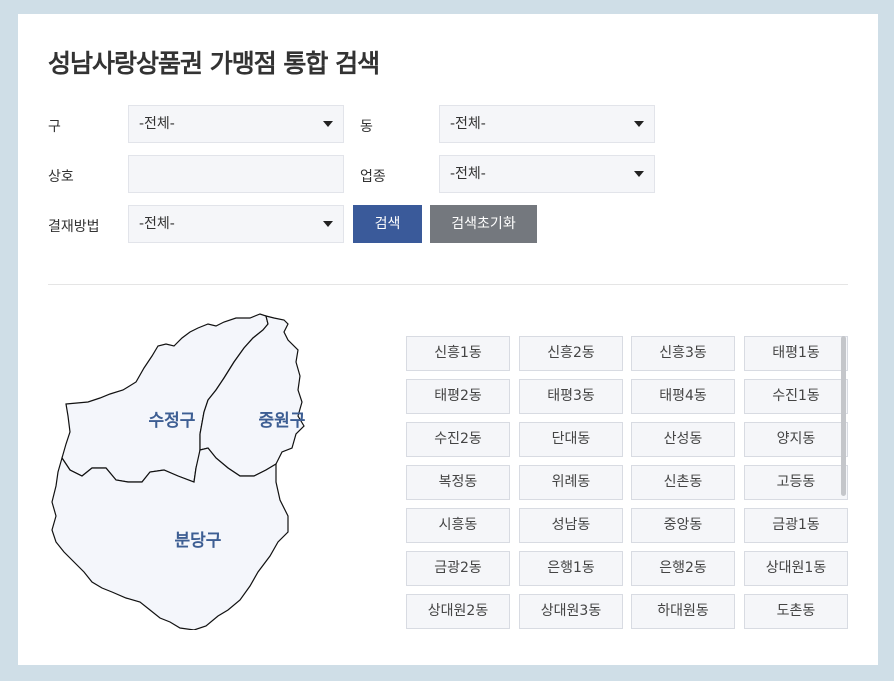 Image resolution: width=894 pixels, height=681 pixels. What do you see at coordinates (282, 421) in the screenshot?
I see `district-label-jungwon: 중원구` at bounding box center [282, 421].